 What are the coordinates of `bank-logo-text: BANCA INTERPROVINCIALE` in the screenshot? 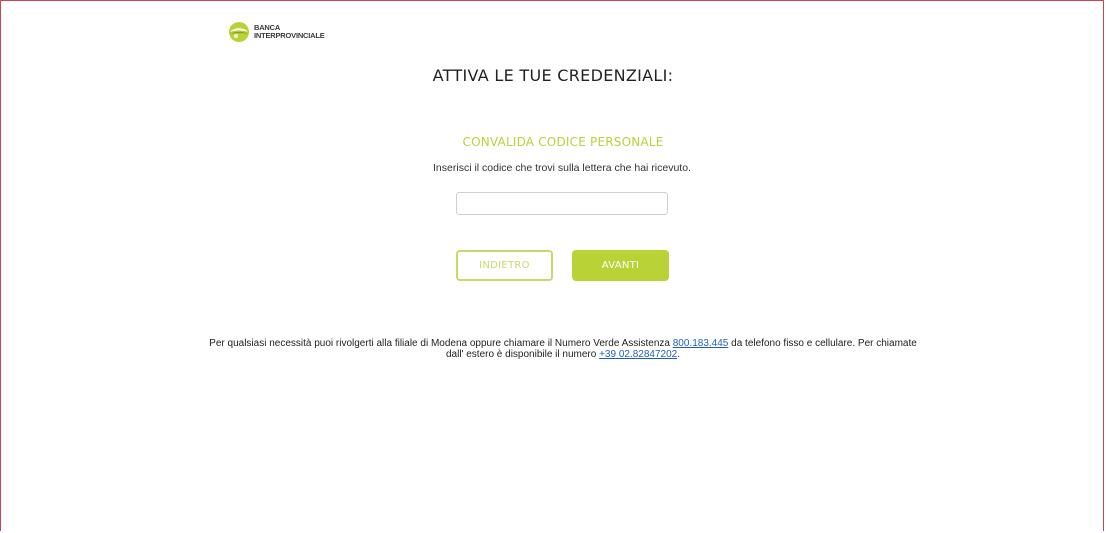 It's located at (289, 32).